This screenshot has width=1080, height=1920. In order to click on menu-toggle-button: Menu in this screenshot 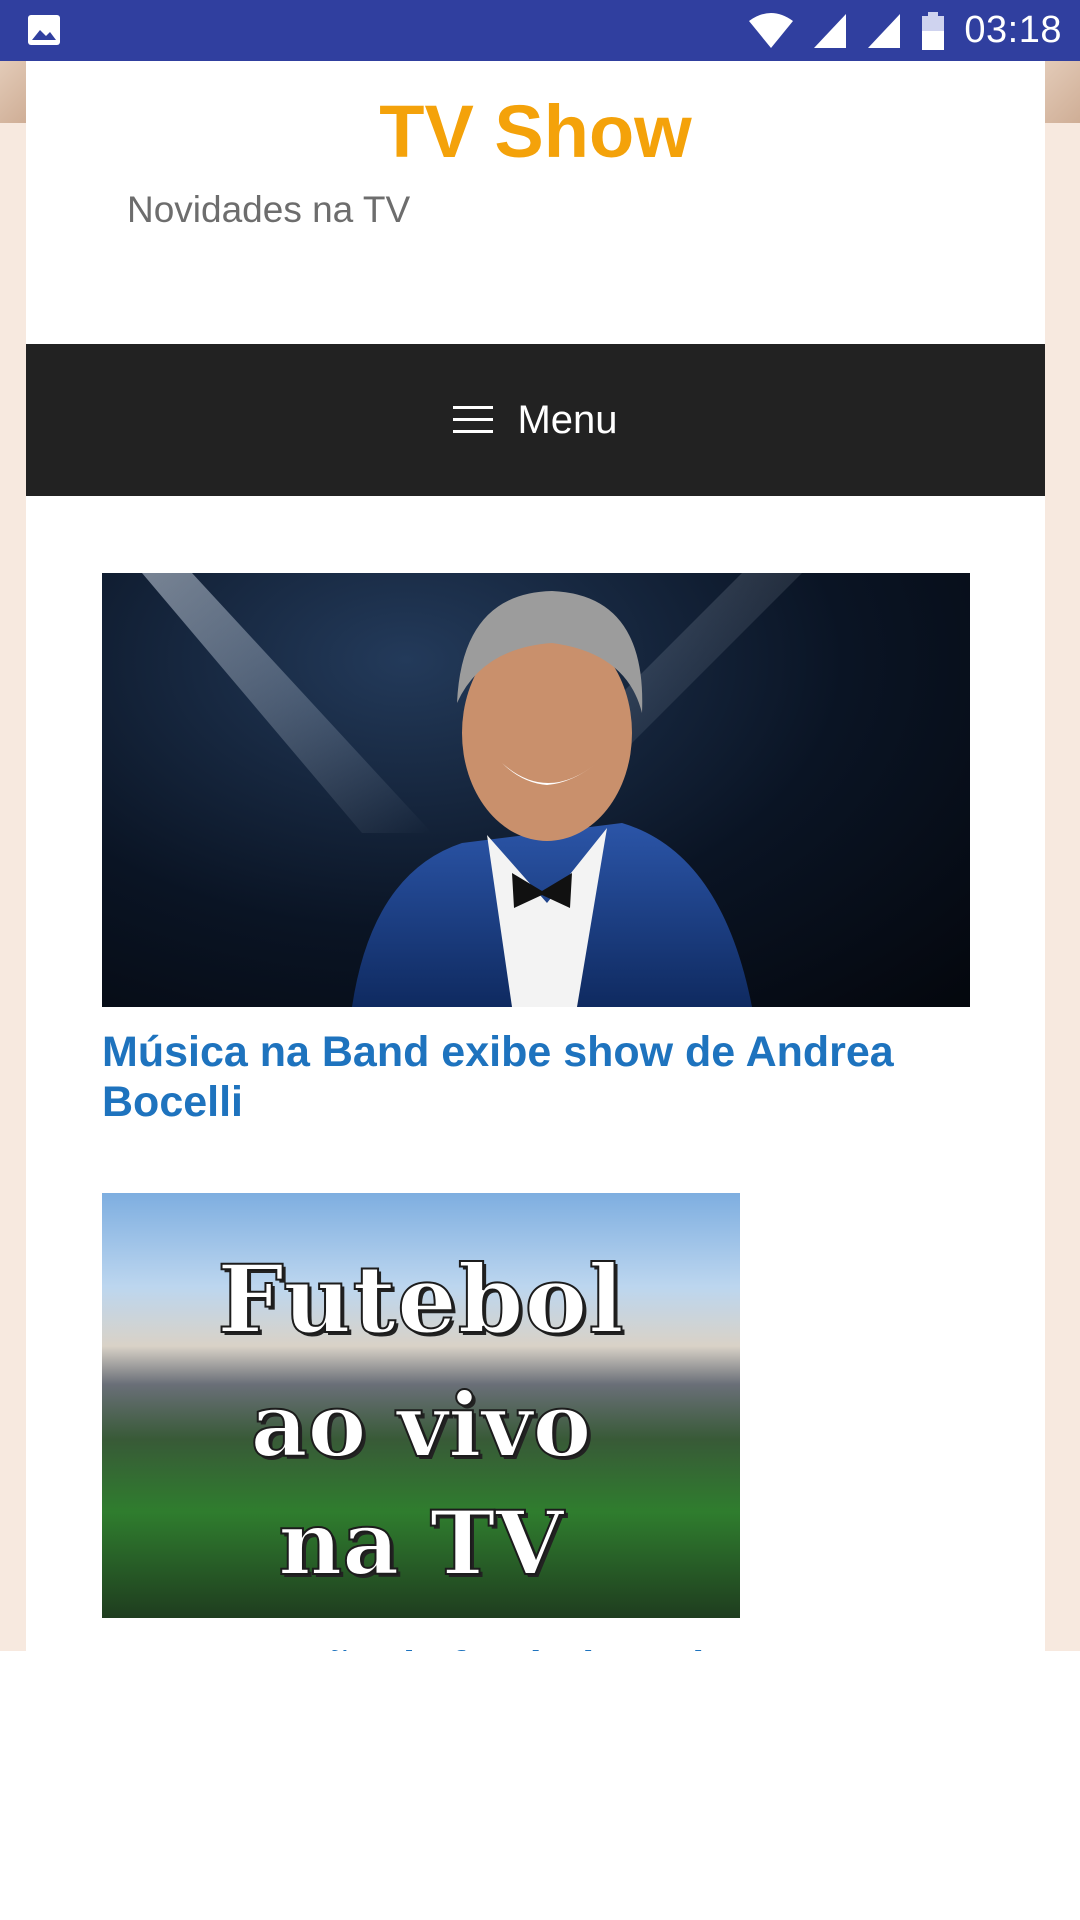, I will do `click(535, 420)`.